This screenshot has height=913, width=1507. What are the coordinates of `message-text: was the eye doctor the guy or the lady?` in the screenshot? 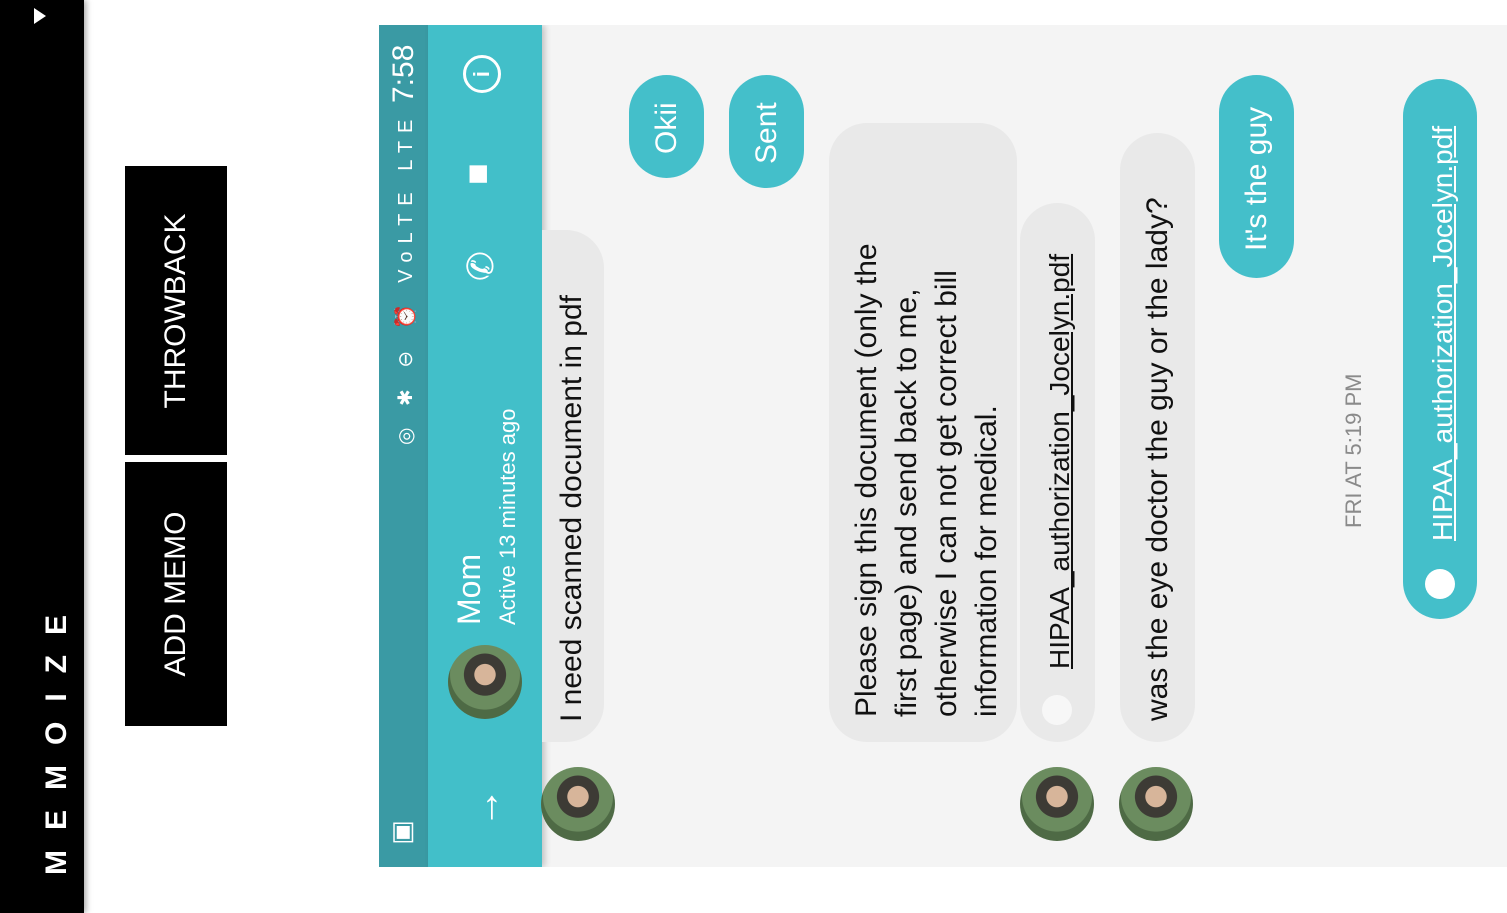 It's located at (1157, 459).